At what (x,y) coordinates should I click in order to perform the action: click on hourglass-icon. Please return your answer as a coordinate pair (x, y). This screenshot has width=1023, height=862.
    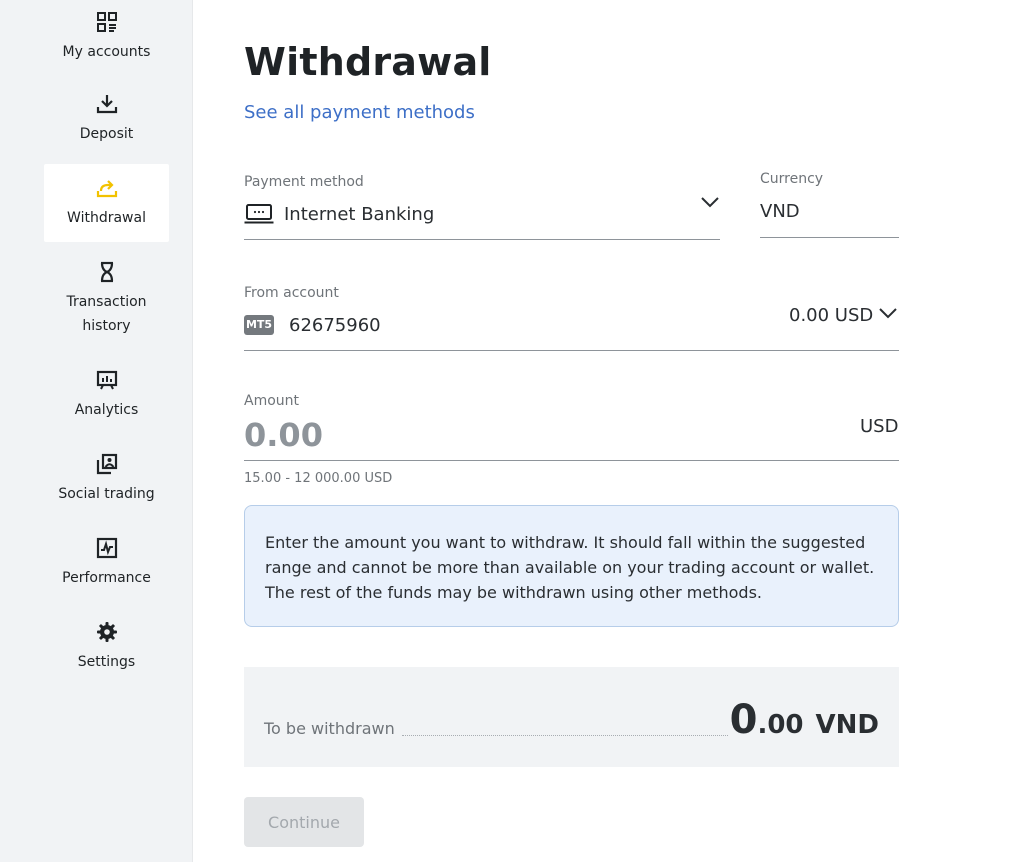
    Looking at the image, I should click on (106, 272).